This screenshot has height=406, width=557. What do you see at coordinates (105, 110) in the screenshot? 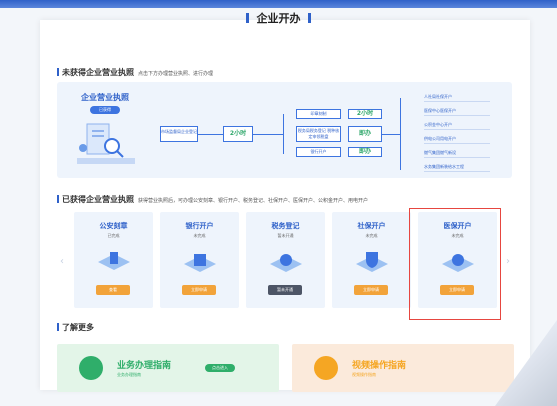
I see `license-badge: 已获得` at bounding box center [105, 110].